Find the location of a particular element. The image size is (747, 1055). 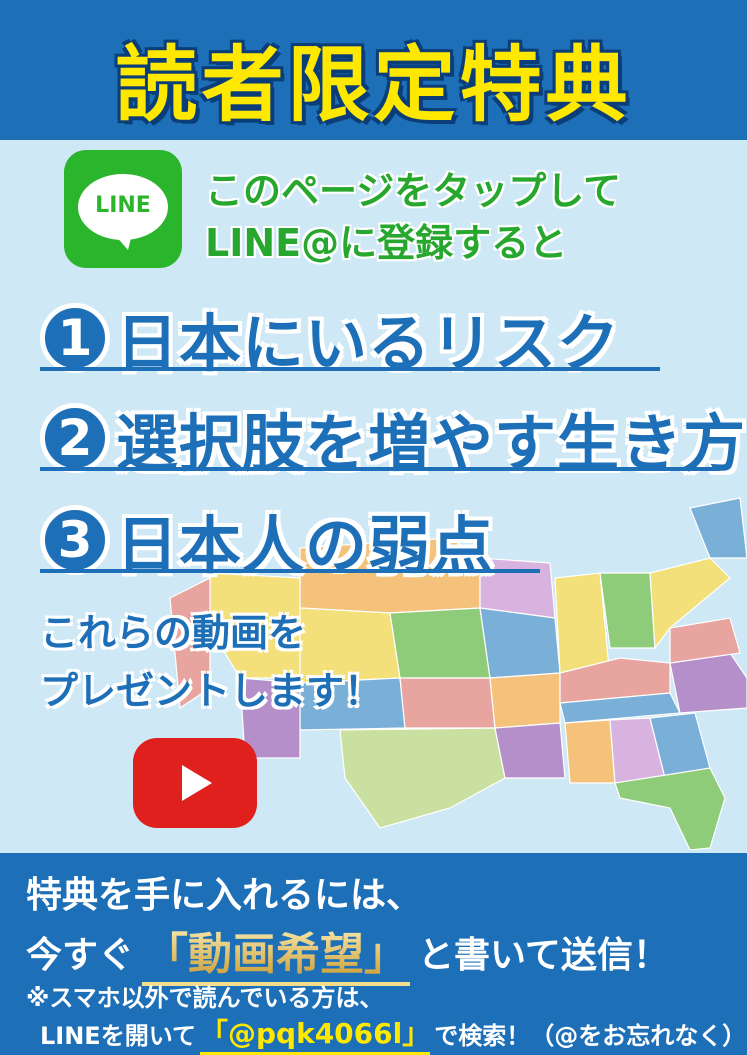

line-intro-line1: このページをタップして is located at coordinates (413, 191).